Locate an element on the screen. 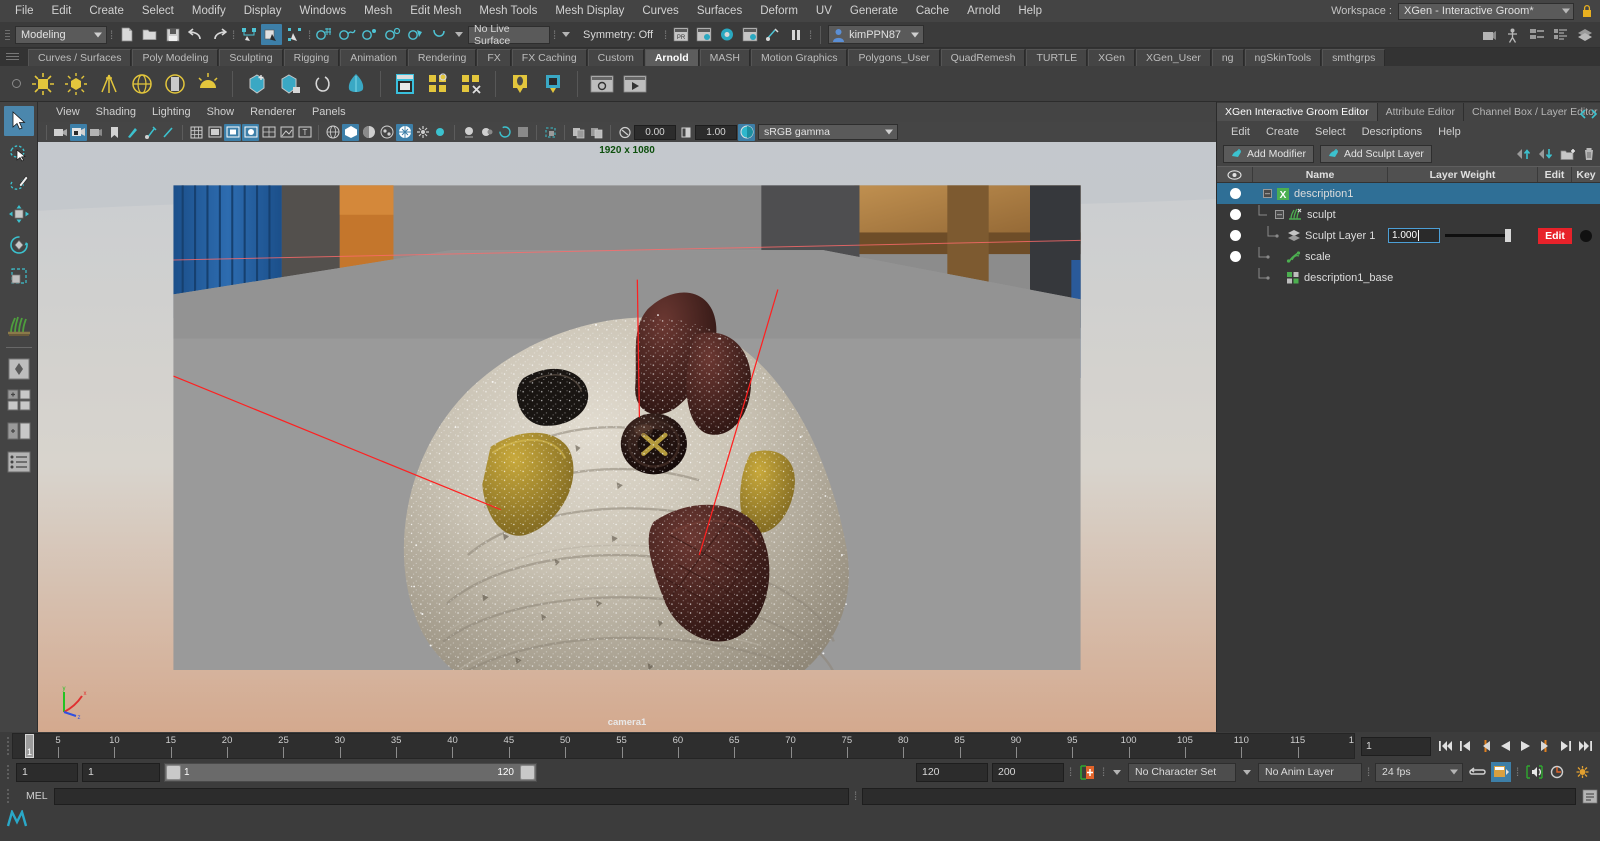  play-forwards-icon is located at coordinates (1525, 746).